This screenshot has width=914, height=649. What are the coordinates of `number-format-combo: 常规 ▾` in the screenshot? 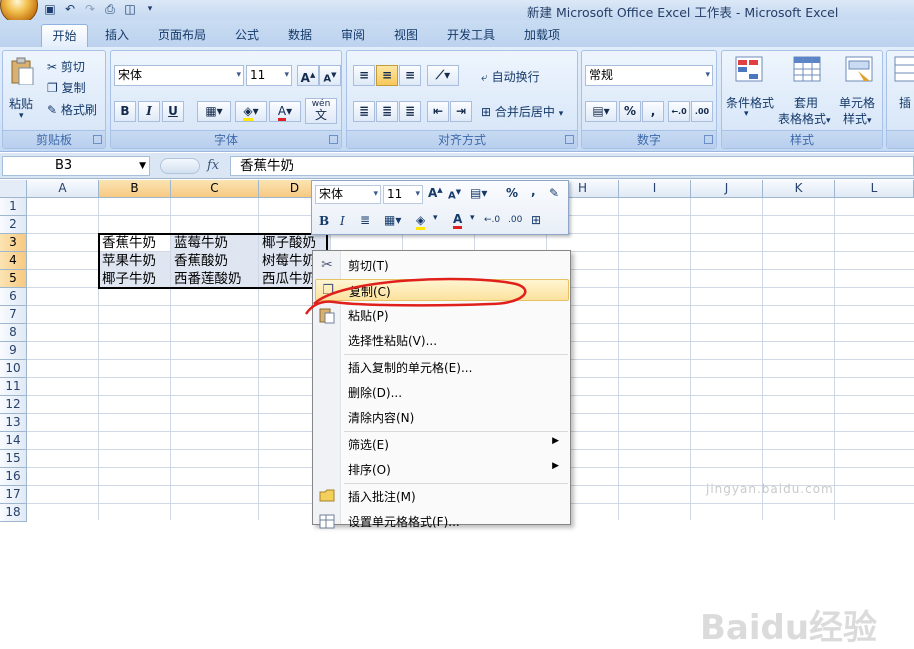 It's located at (649, 75).